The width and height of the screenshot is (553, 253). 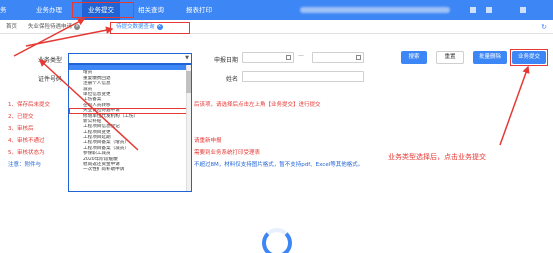 I want to click on business-type-select: ▼, so click(x=130, y=58).